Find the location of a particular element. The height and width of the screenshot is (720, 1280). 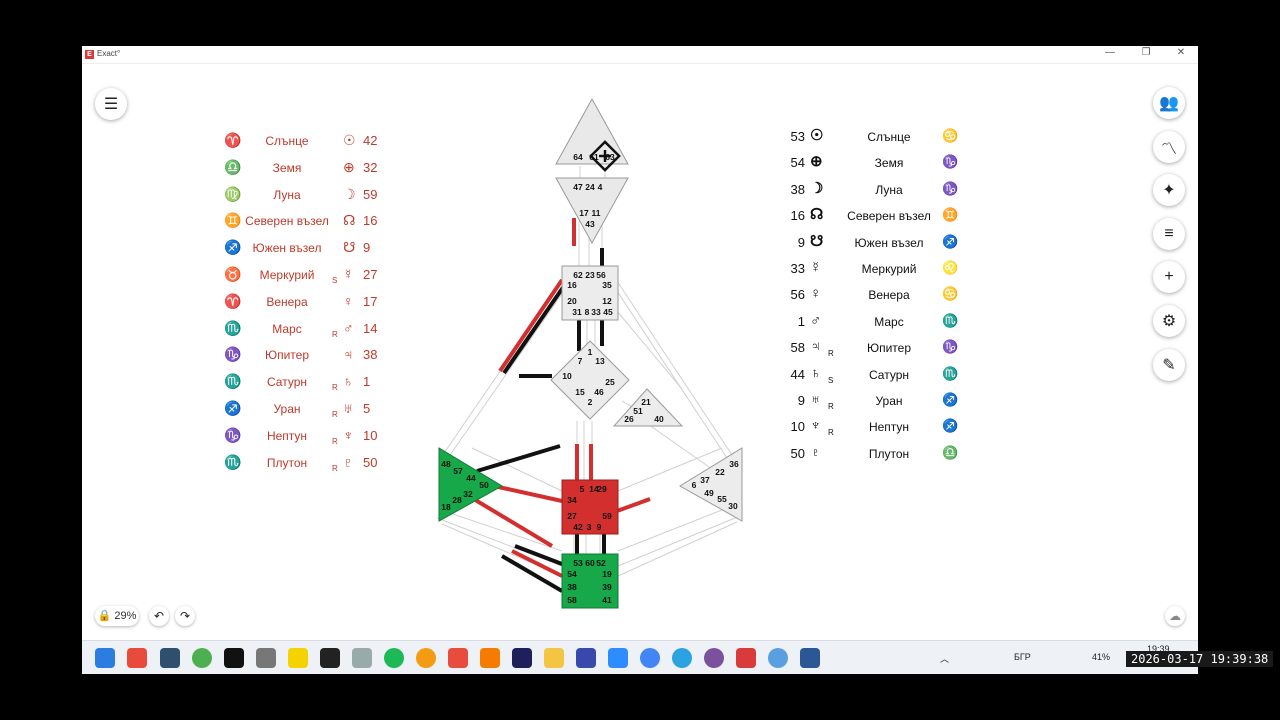

gate-label-spleen: 32 is located at coordinates (468, 494).